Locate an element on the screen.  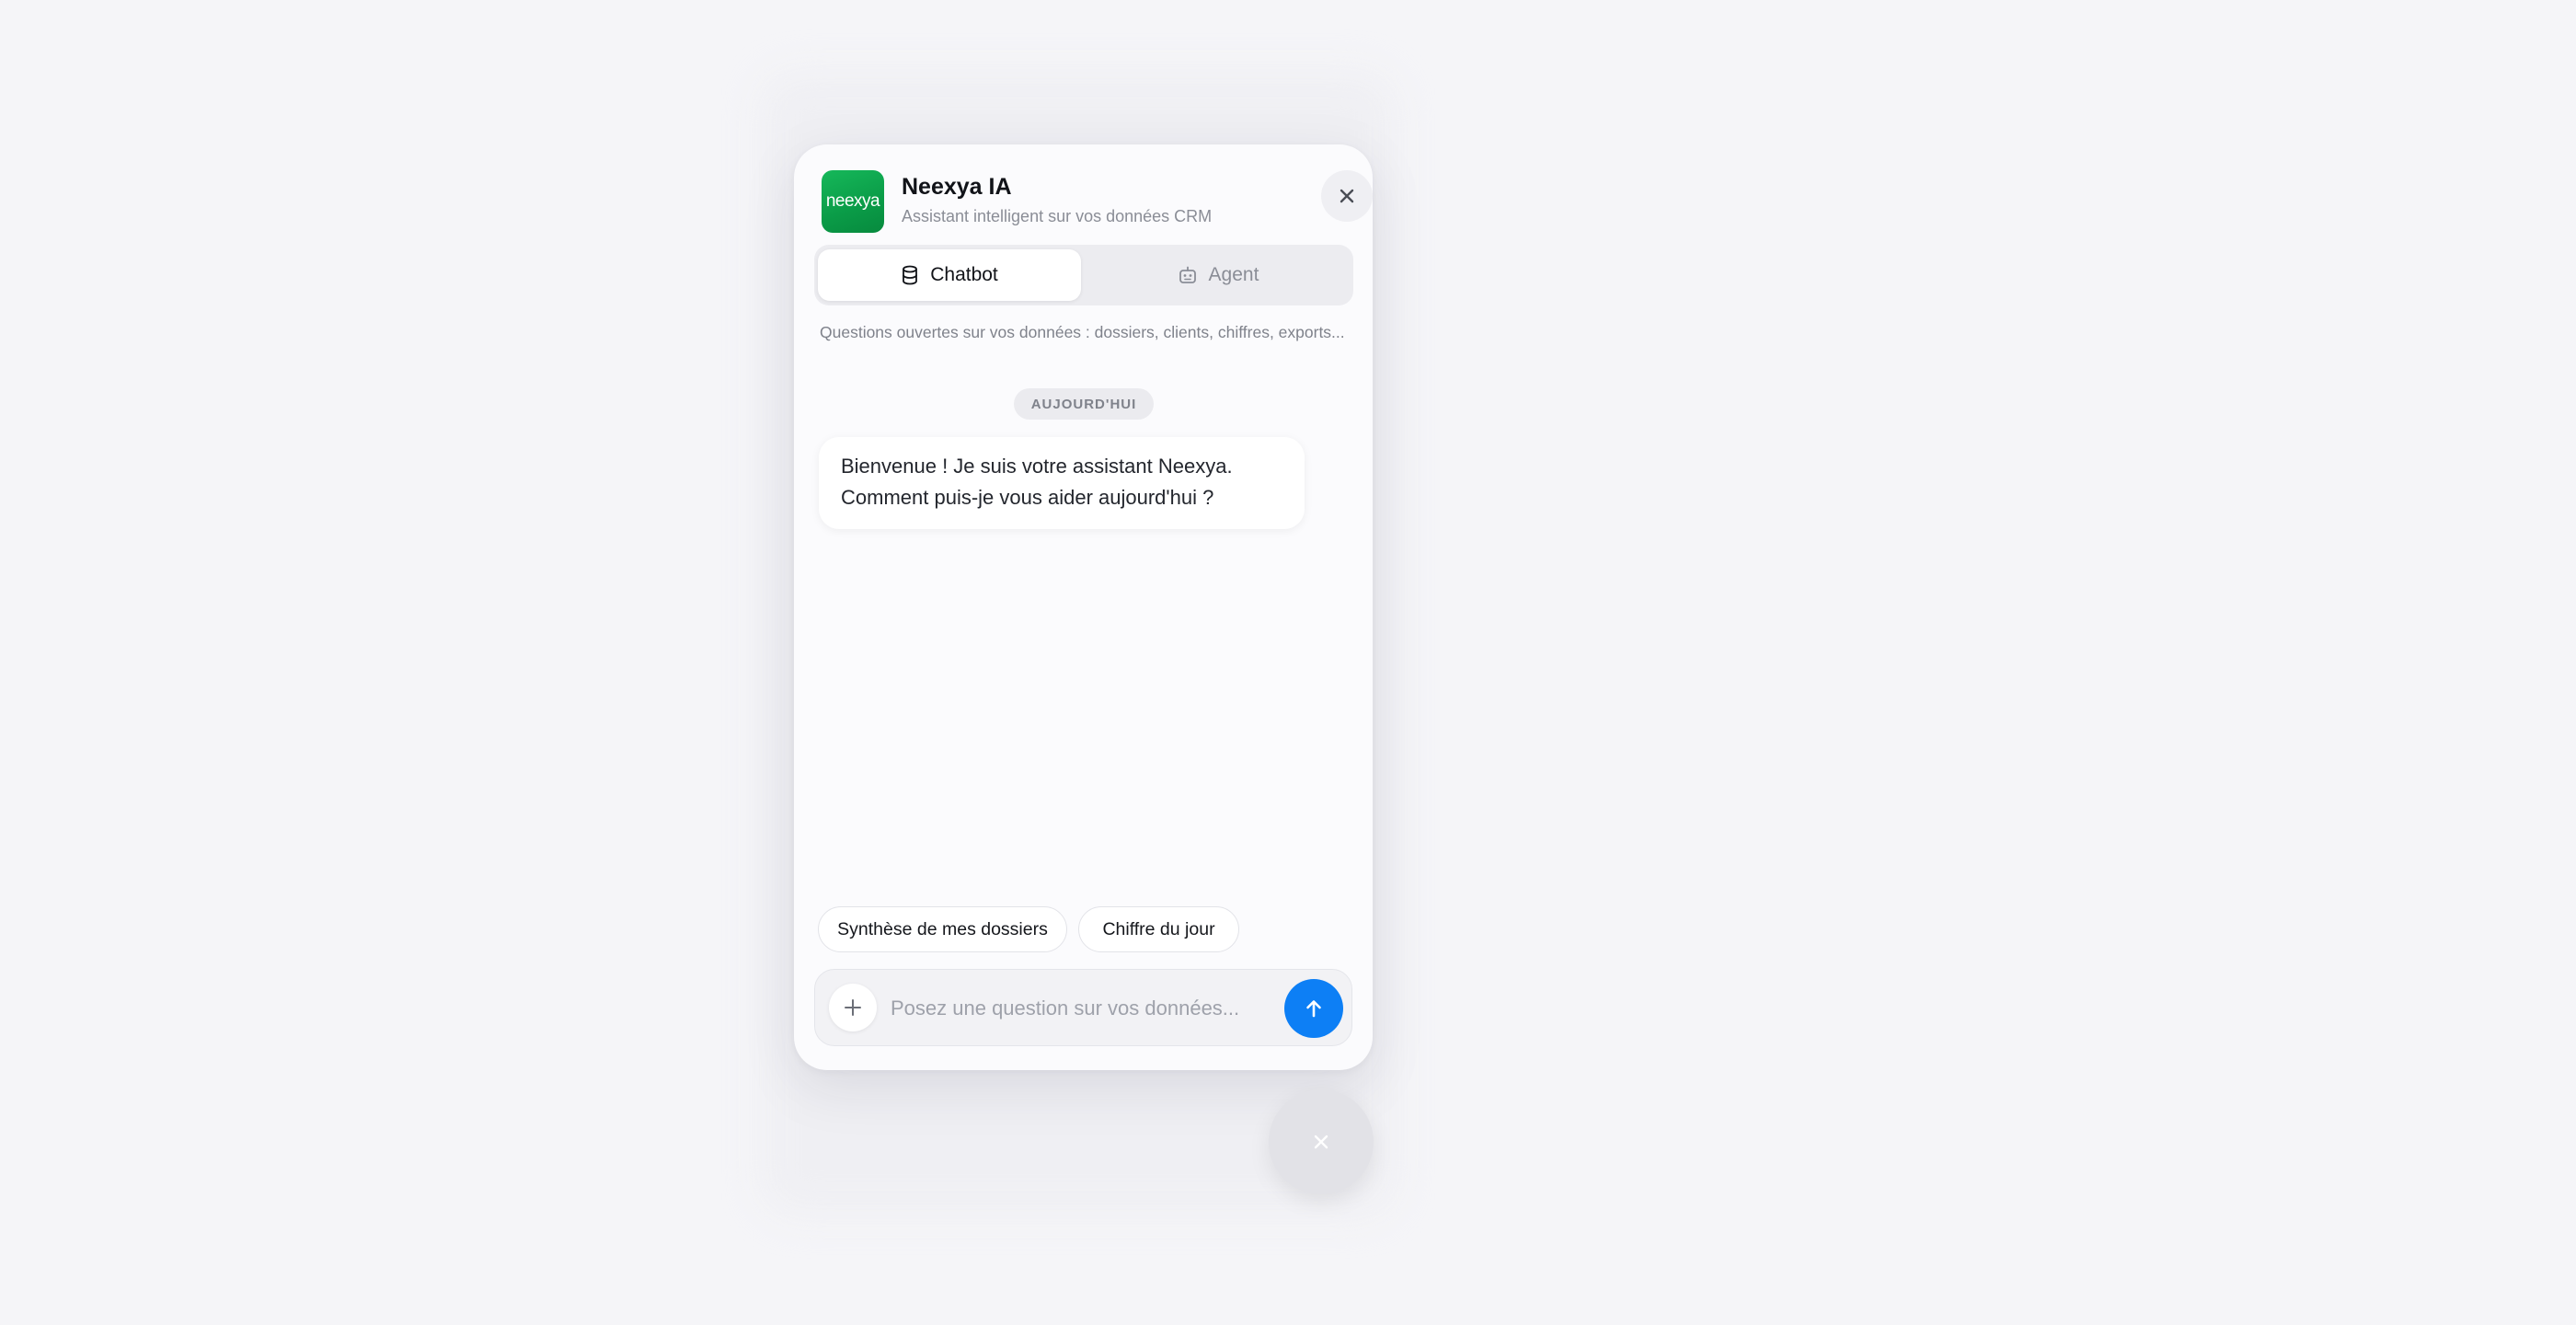
widget-title: Neexya IA is located at coordinates (957, 187).